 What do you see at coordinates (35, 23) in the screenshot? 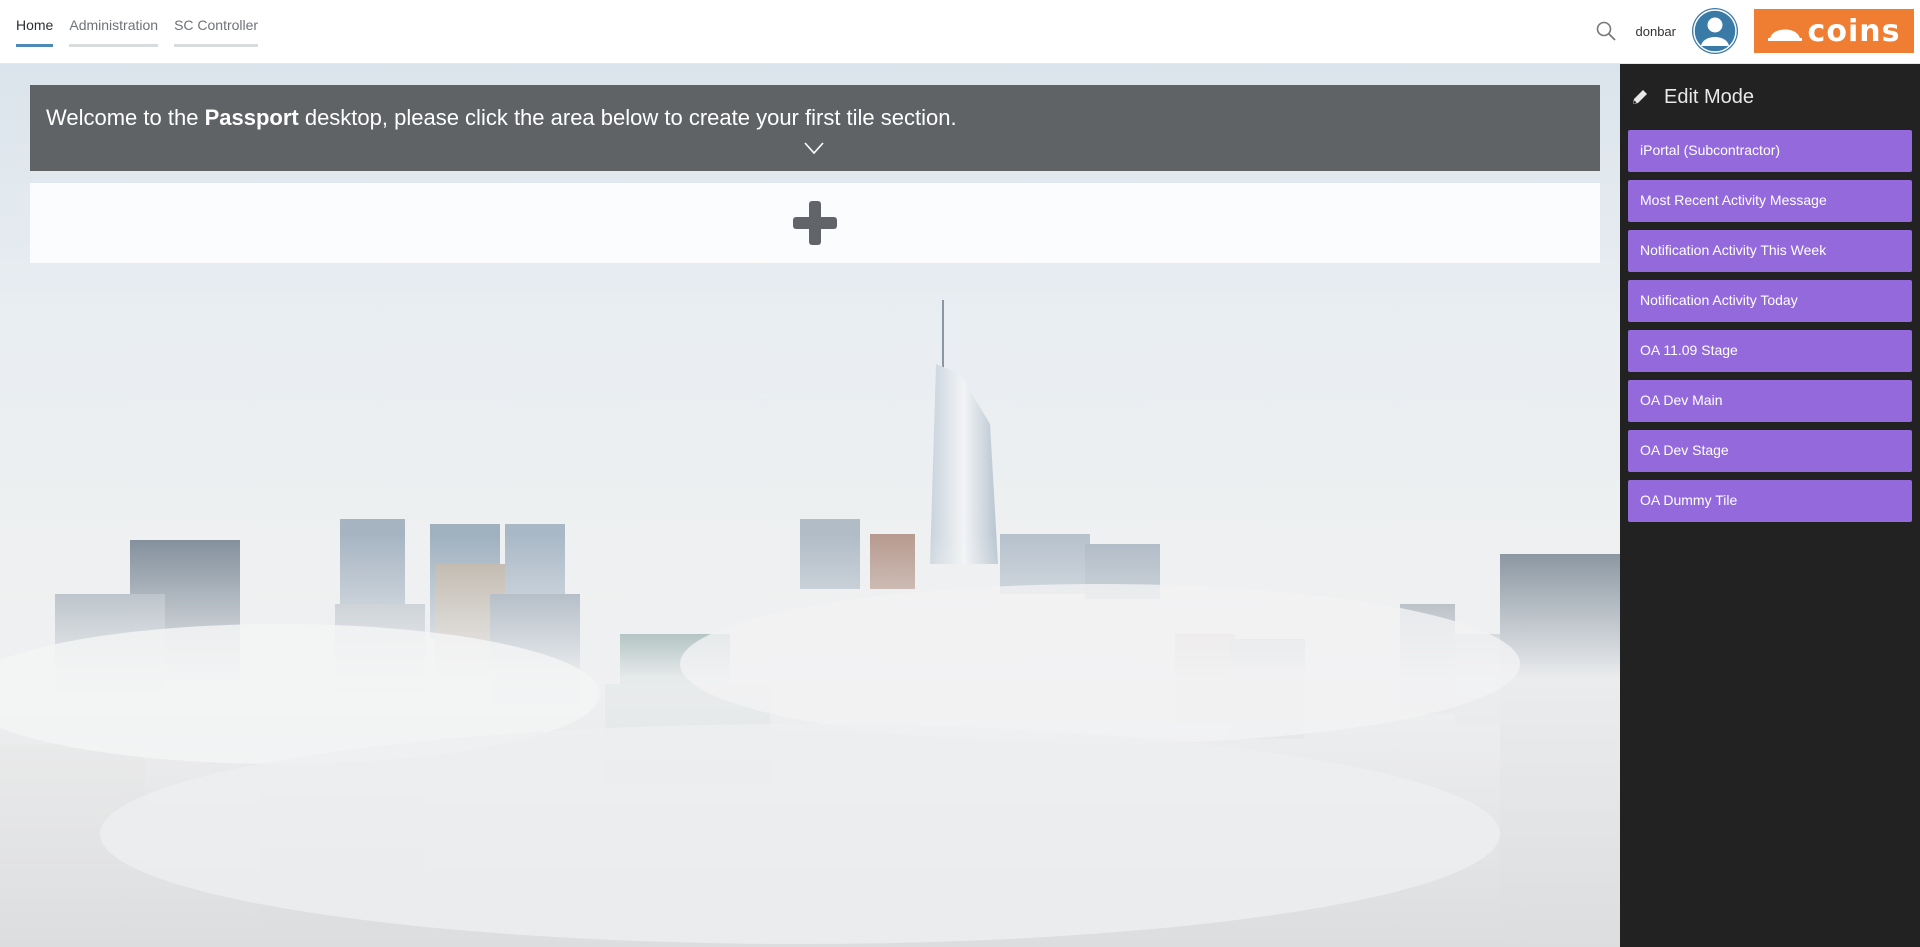
I see `tab-home: Home` at bounding box center [35, 23].